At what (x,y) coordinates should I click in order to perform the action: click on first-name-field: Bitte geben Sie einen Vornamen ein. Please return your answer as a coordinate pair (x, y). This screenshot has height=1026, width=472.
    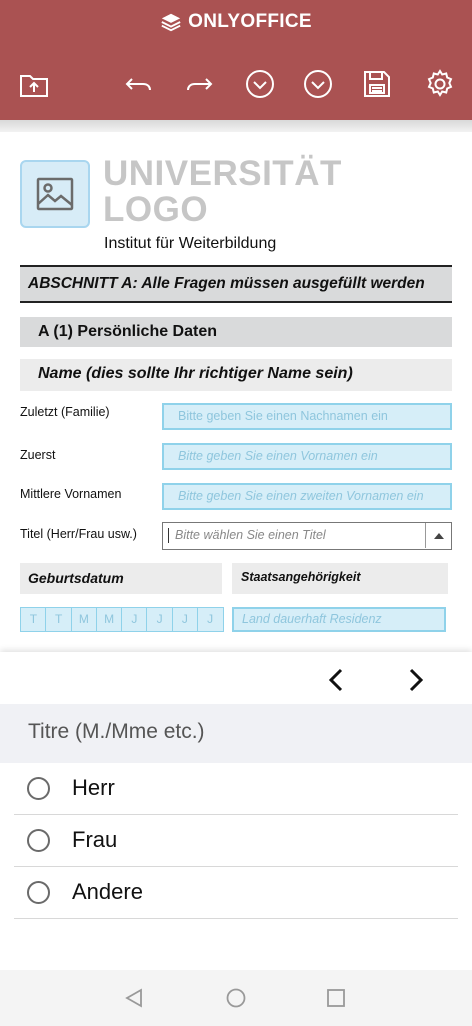
    Looking at the image, I should click on (307, 456).